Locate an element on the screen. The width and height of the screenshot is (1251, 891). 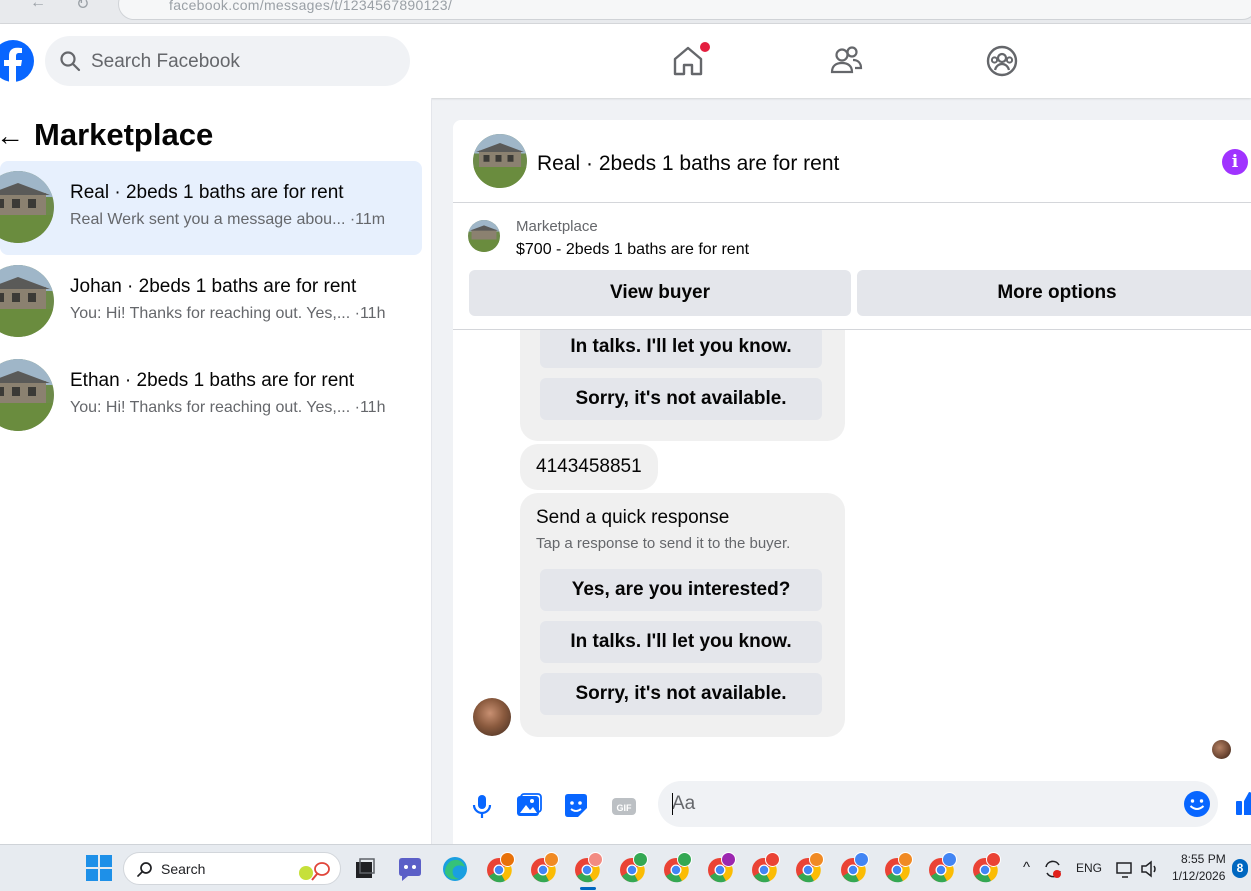
thumbs-up-icon is located at coordinates (1242, 804).